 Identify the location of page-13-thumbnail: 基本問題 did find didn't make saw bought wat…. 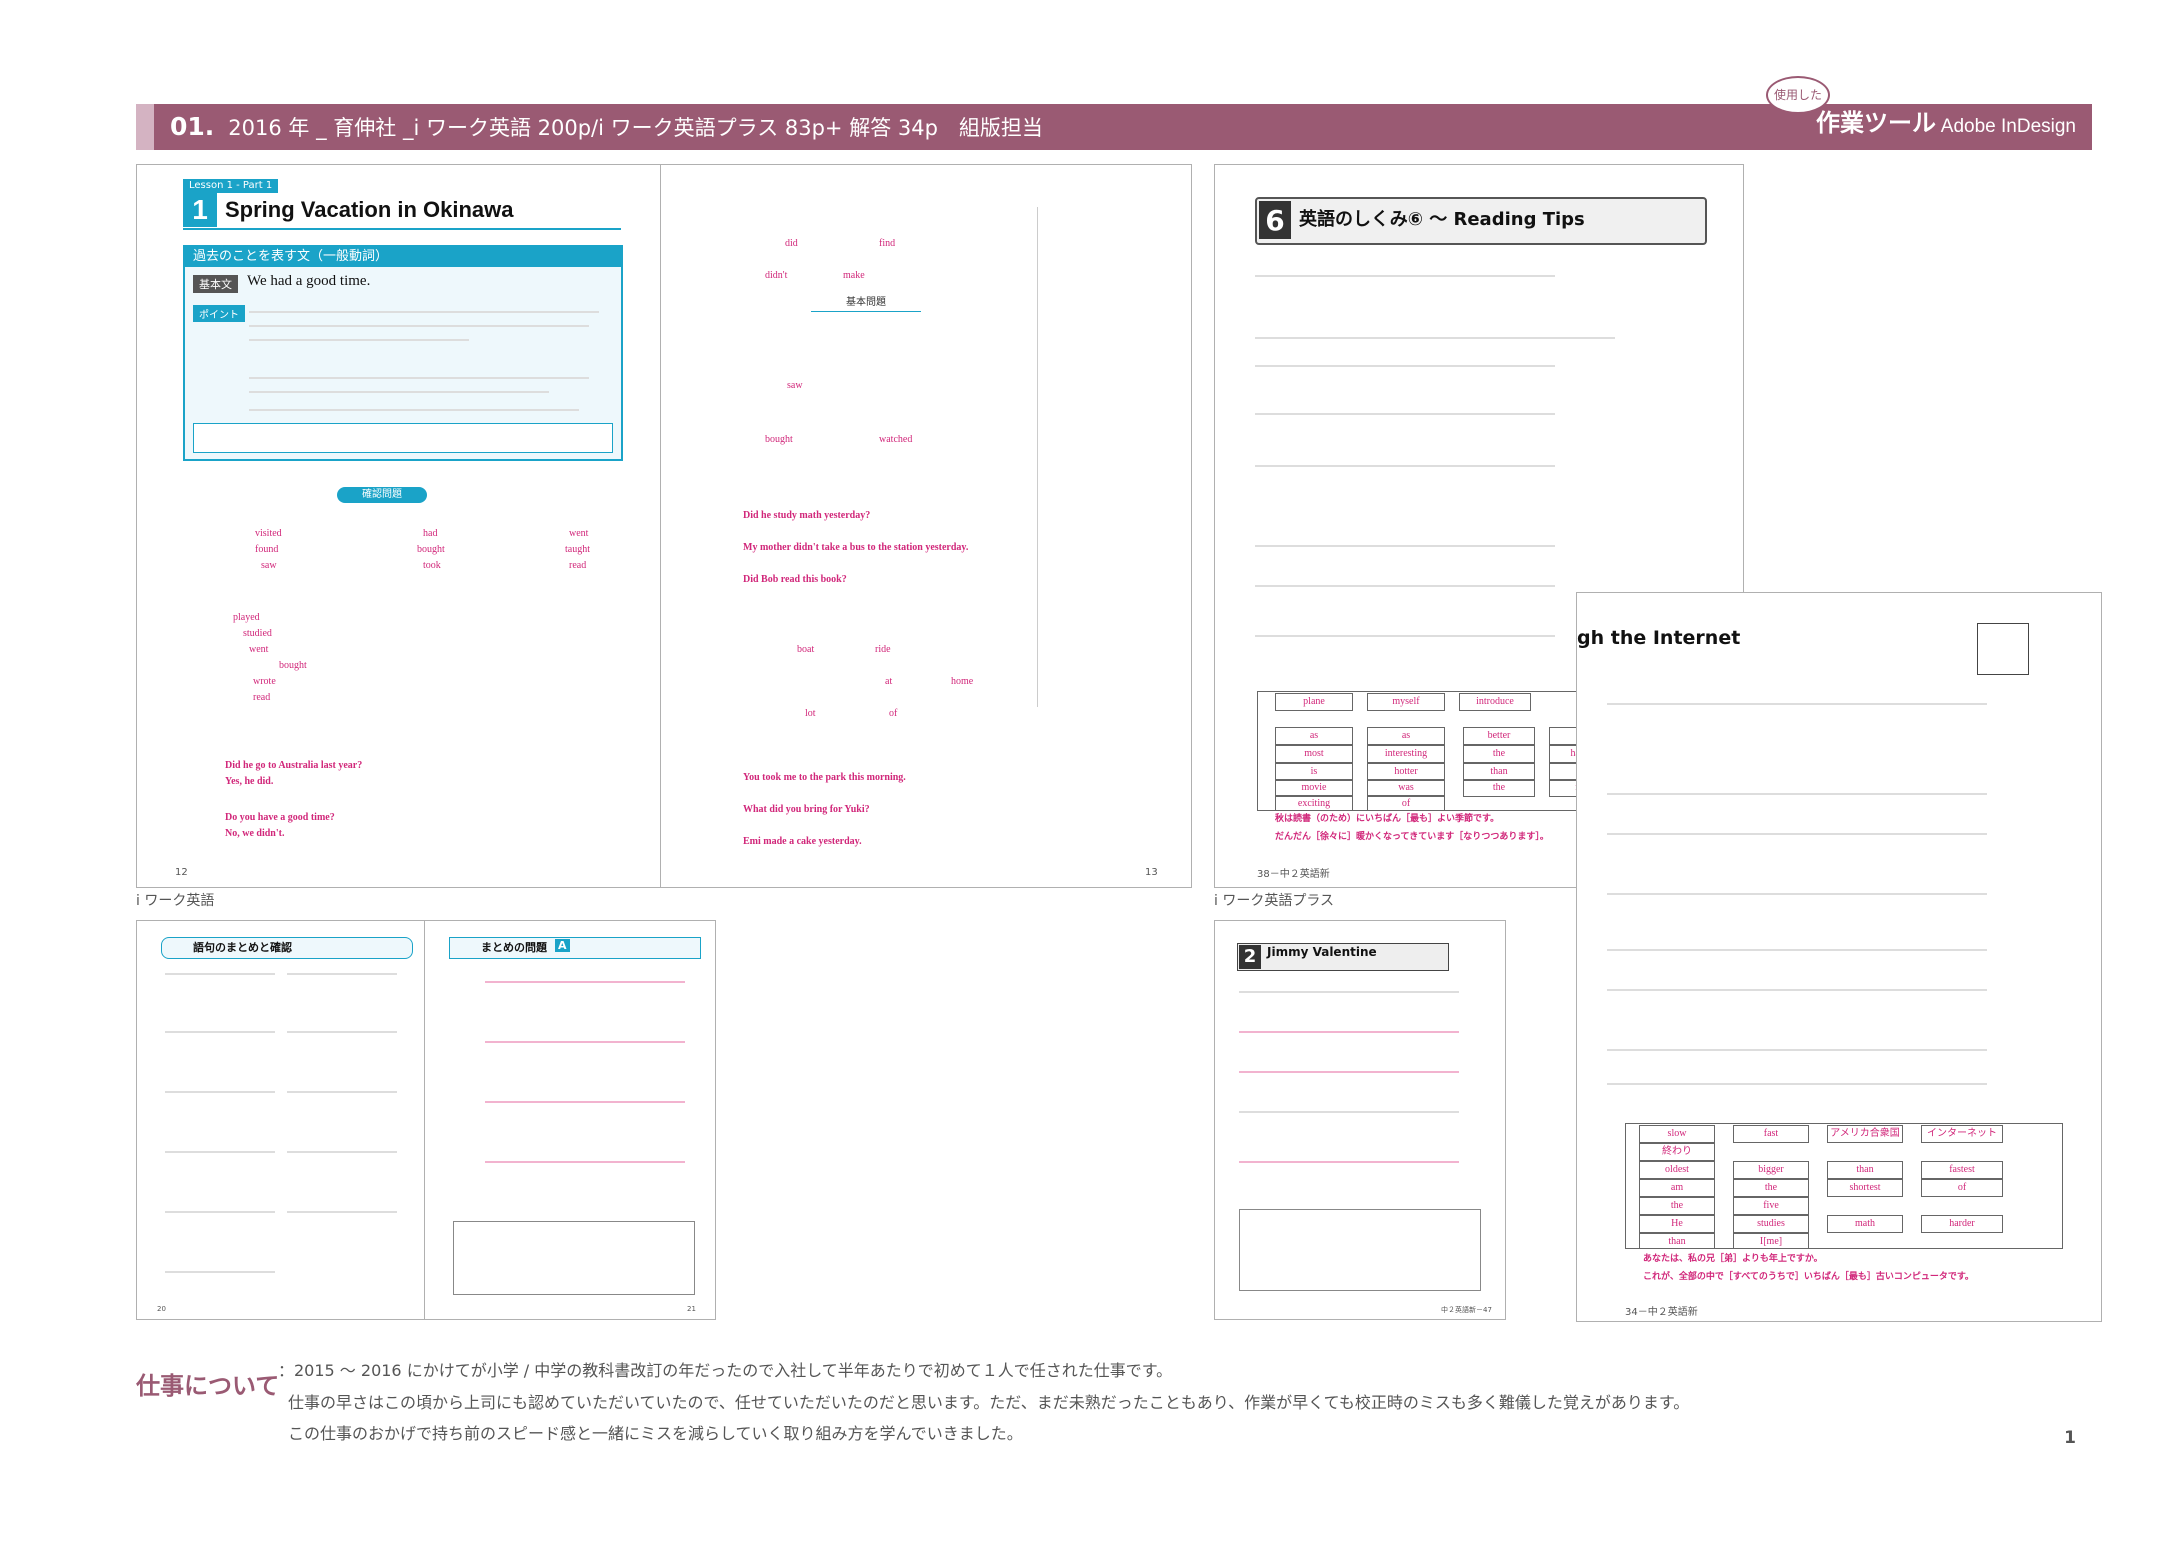
(926, 526).